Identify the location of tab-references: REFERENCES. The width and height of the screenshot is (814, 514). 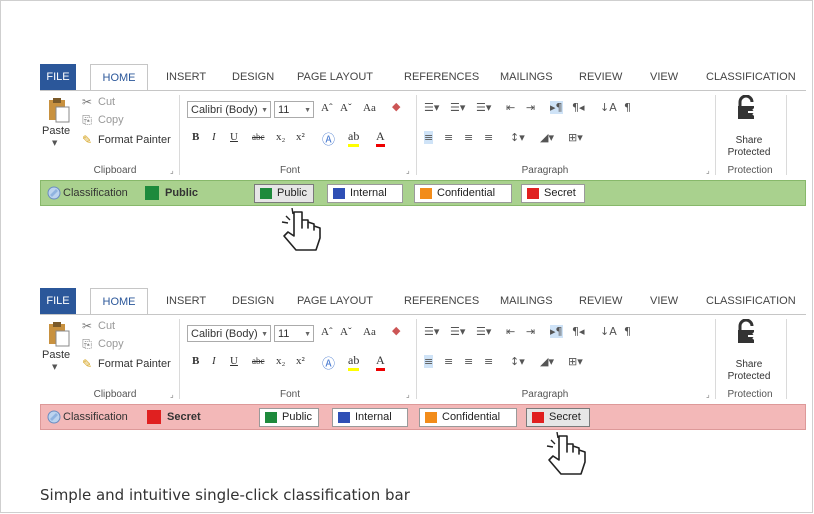
(441, 77).